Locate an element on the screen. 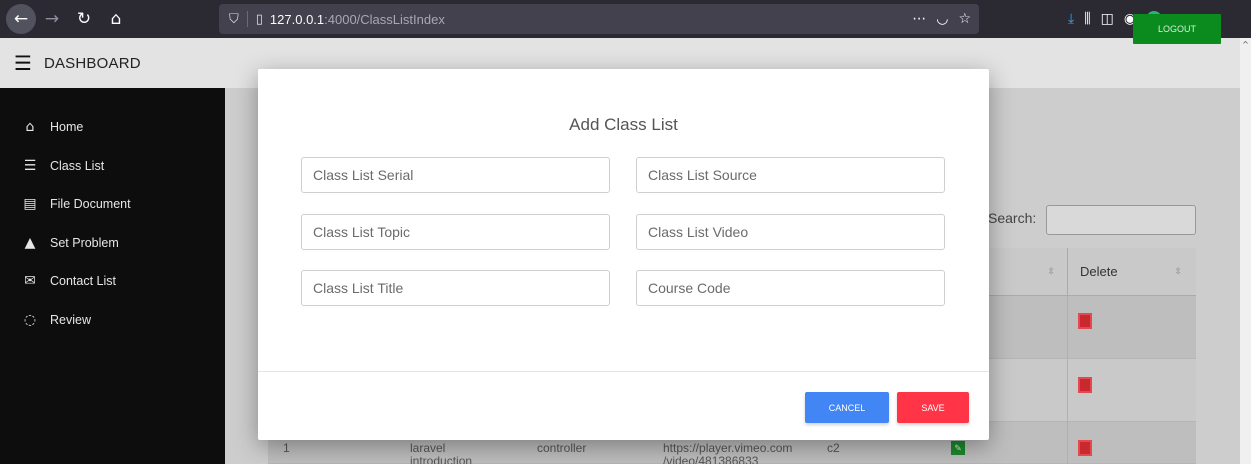 This screenshot has height=464, width=1251. modal-divider is located at coordinates (623, 371).